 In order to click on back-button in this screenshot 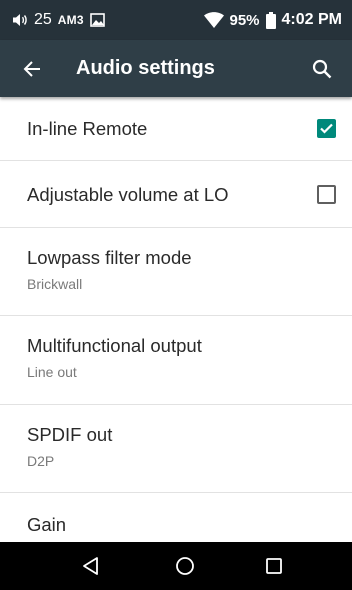, I will do `click(32, 68)`.